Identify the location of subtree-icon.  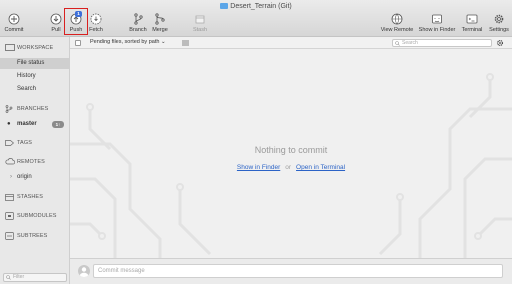
(9, 236).